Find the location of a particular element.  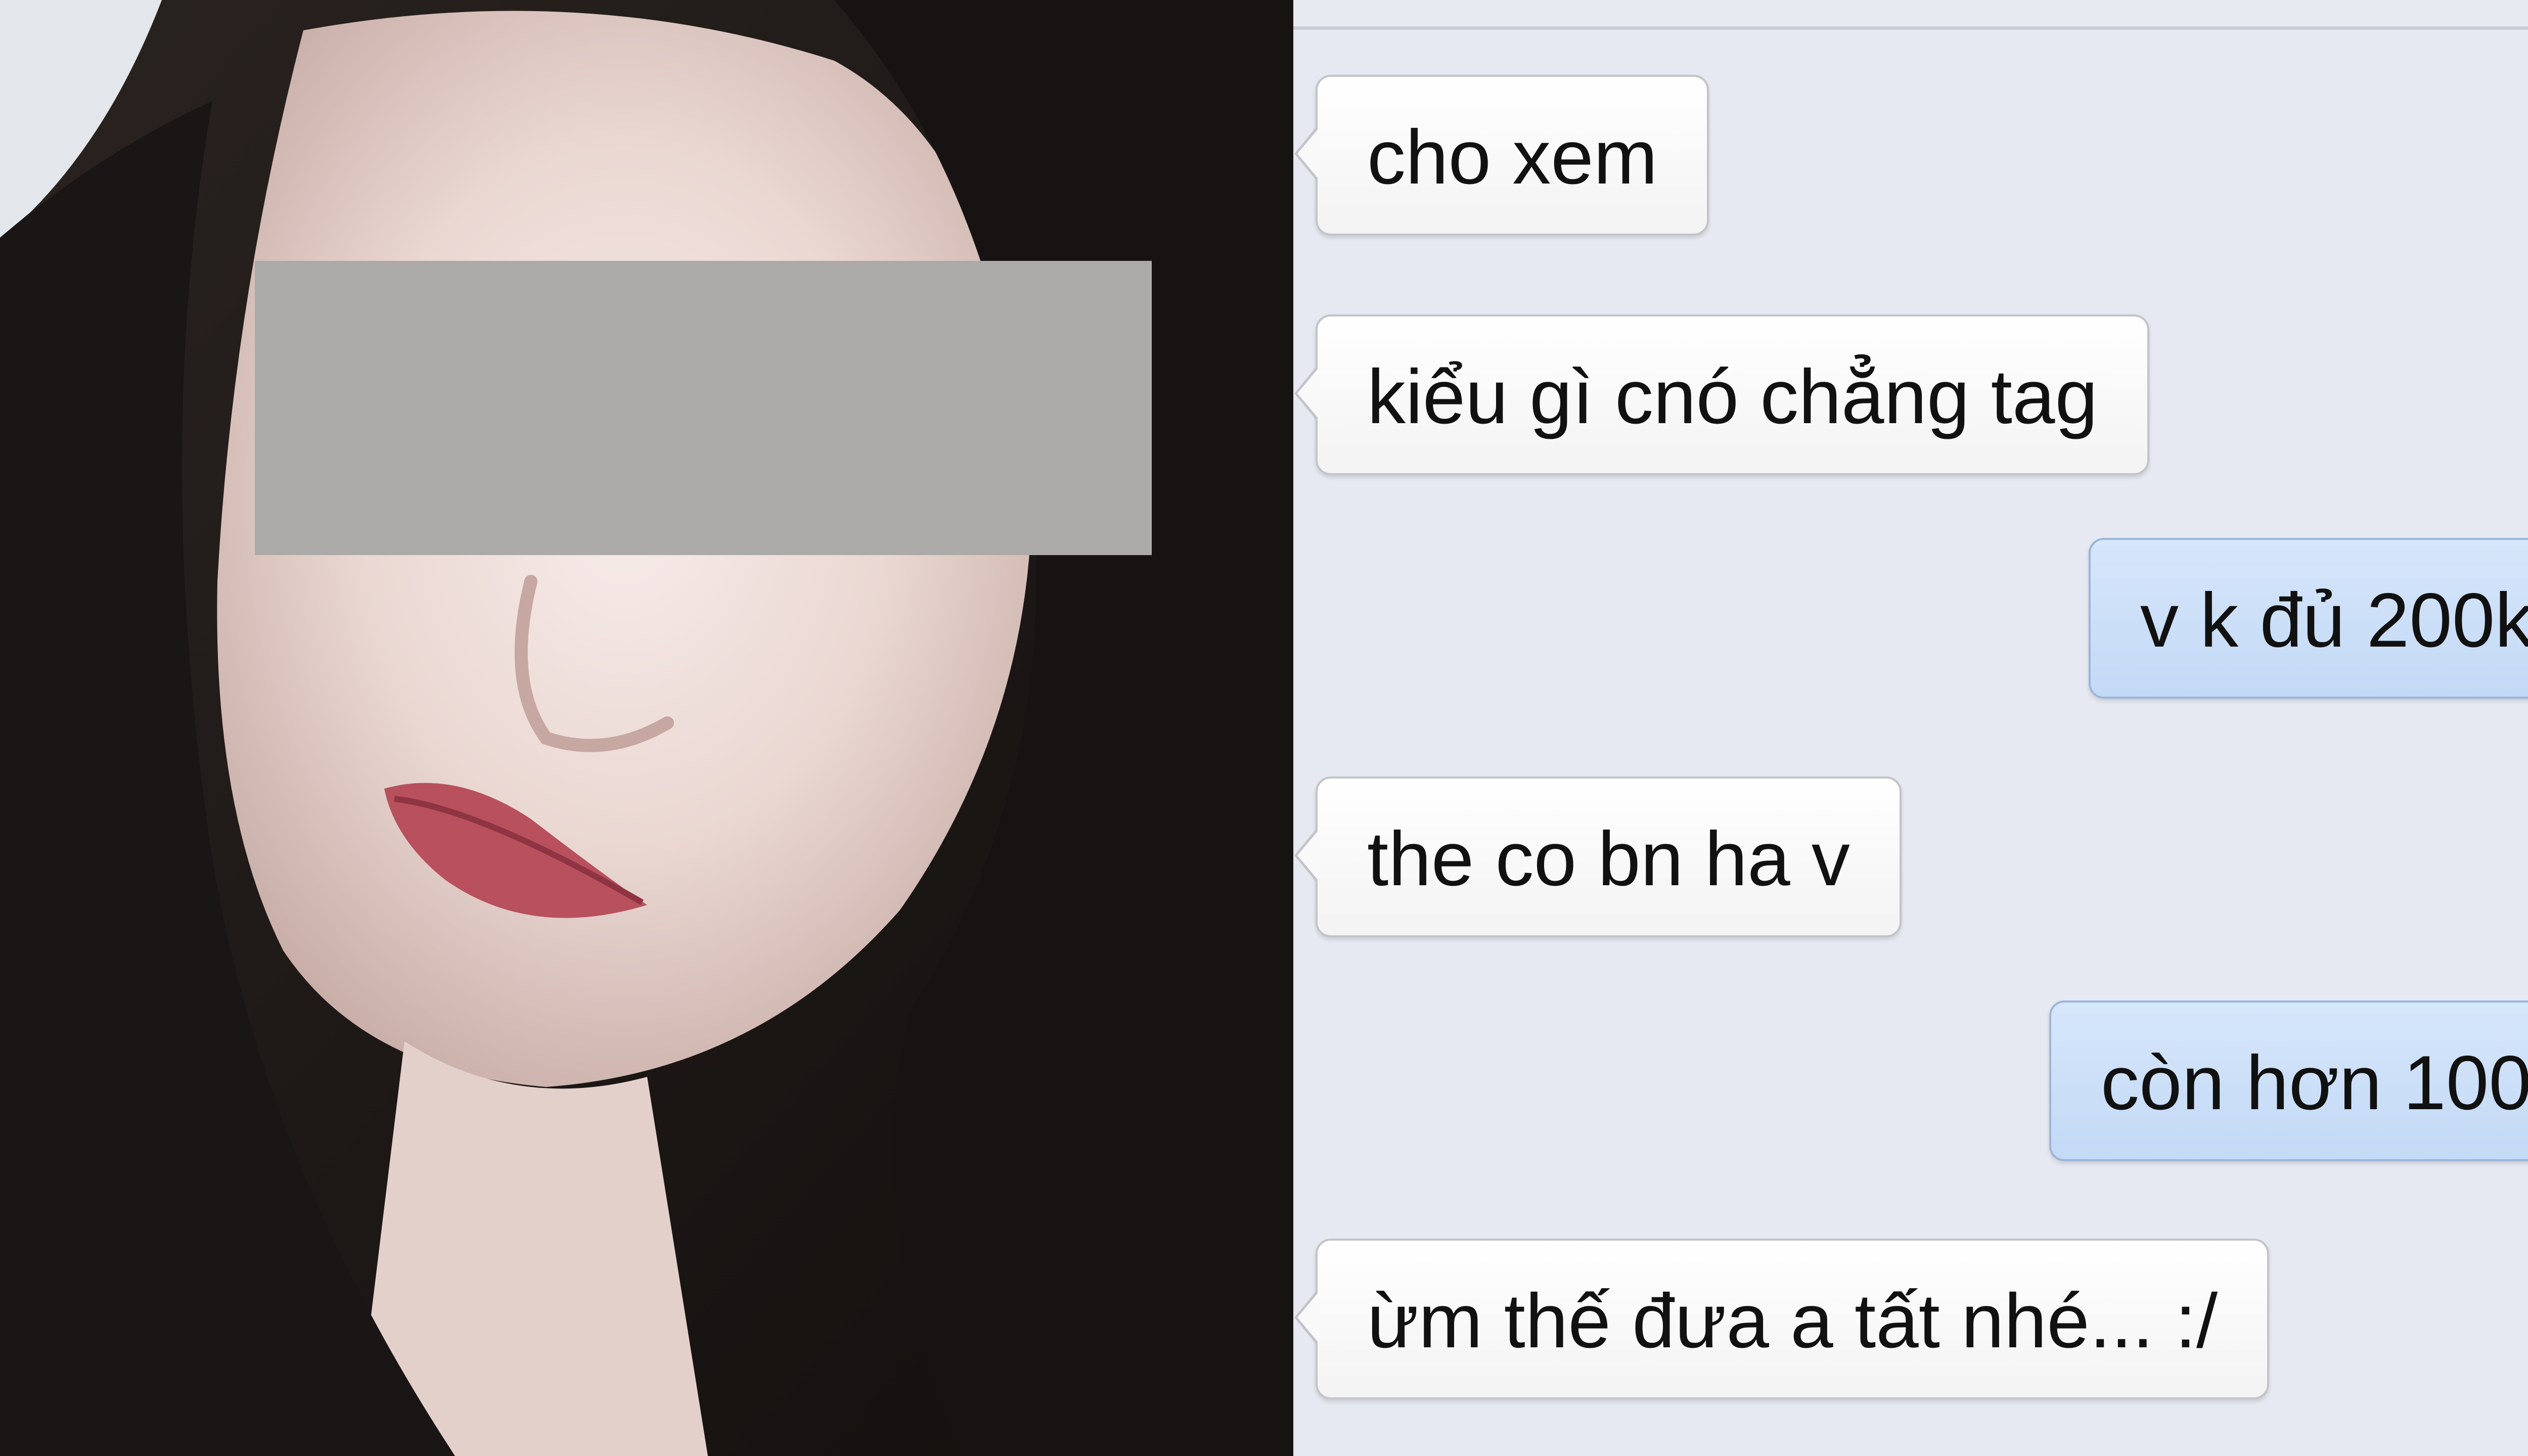

message-text: còn hơn 100 is located at coordinates (2315, 1083).